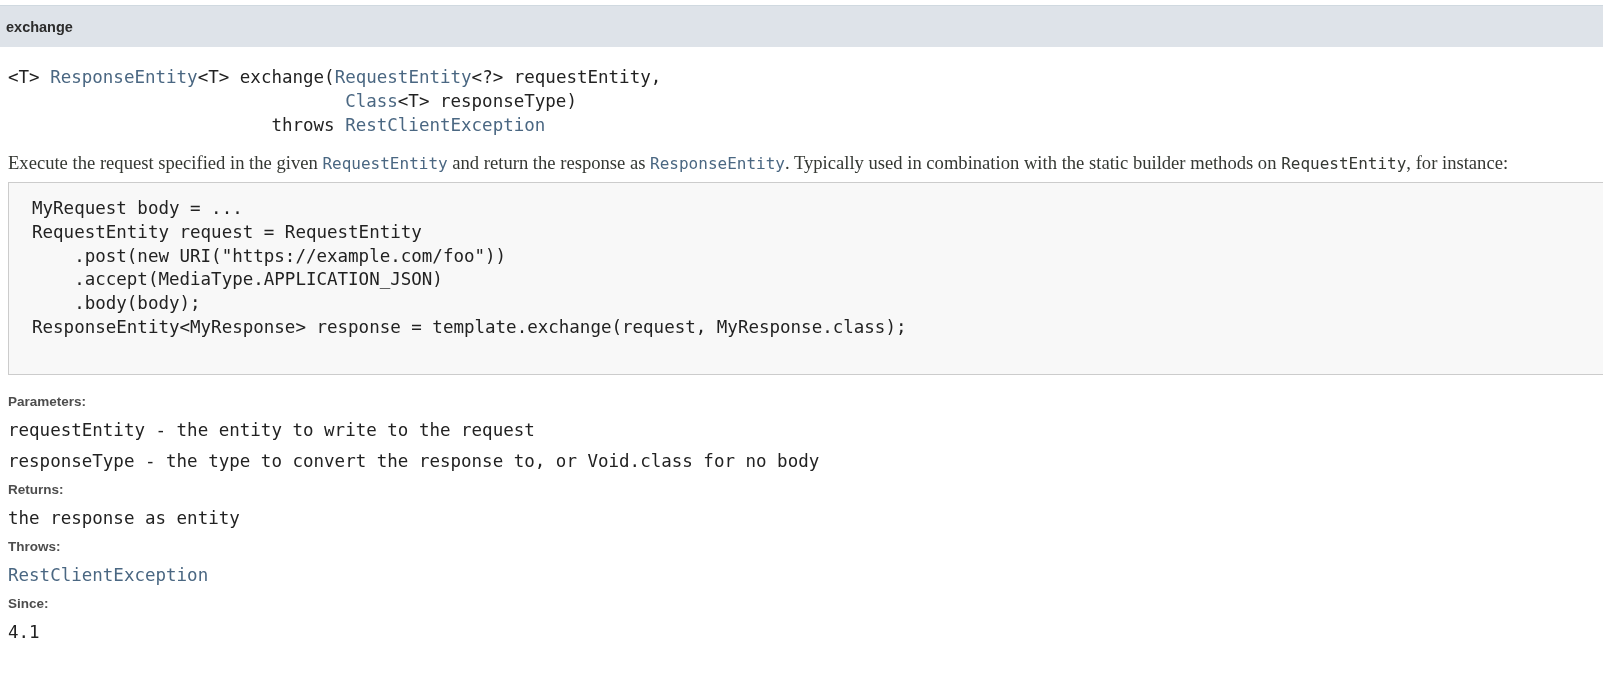 The image size is (1603, 690). What do you see at coordinates (271, 430) in the screenshot?
I see `section-text: requestEntity - the entity to write to the request` at bounding box center [271, 430].